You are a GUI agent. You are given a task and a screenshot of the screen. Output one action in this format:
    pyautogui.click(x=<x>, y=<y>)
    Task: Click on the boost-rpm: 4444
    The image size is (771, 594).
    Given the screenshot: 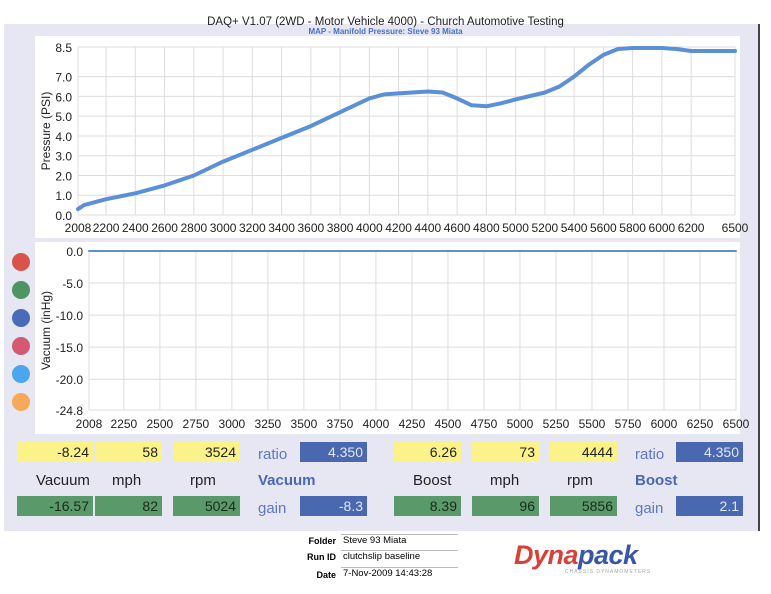 What is the action you would take?
    pyautogui.click(x=583, y=452)
    